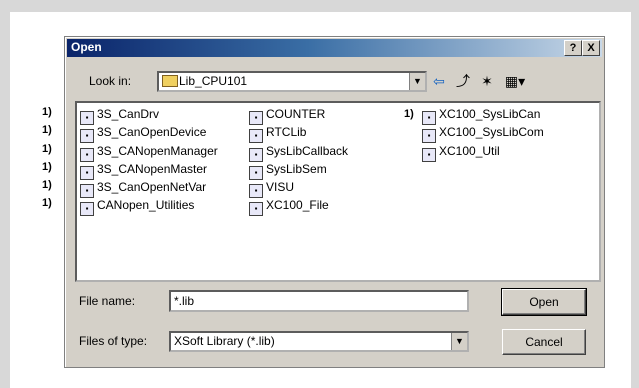 This screenshot has width=639, height=388. What do you see at coordinates (319, 301) in the screenshot?
I see `file-name-input: *.lib` at bounding box center [319, 301].